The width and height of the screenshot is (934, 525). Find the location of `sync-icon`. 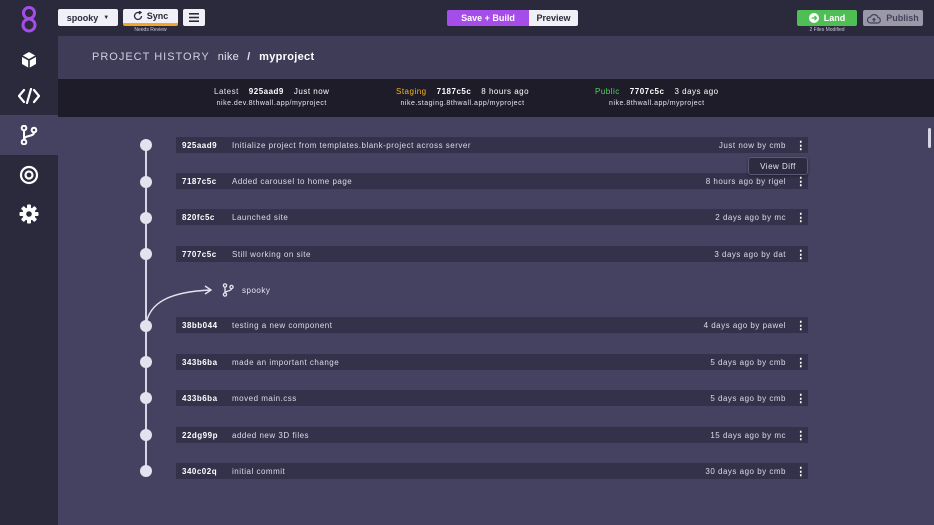

sync-icon is located at coordinates (137, 16).